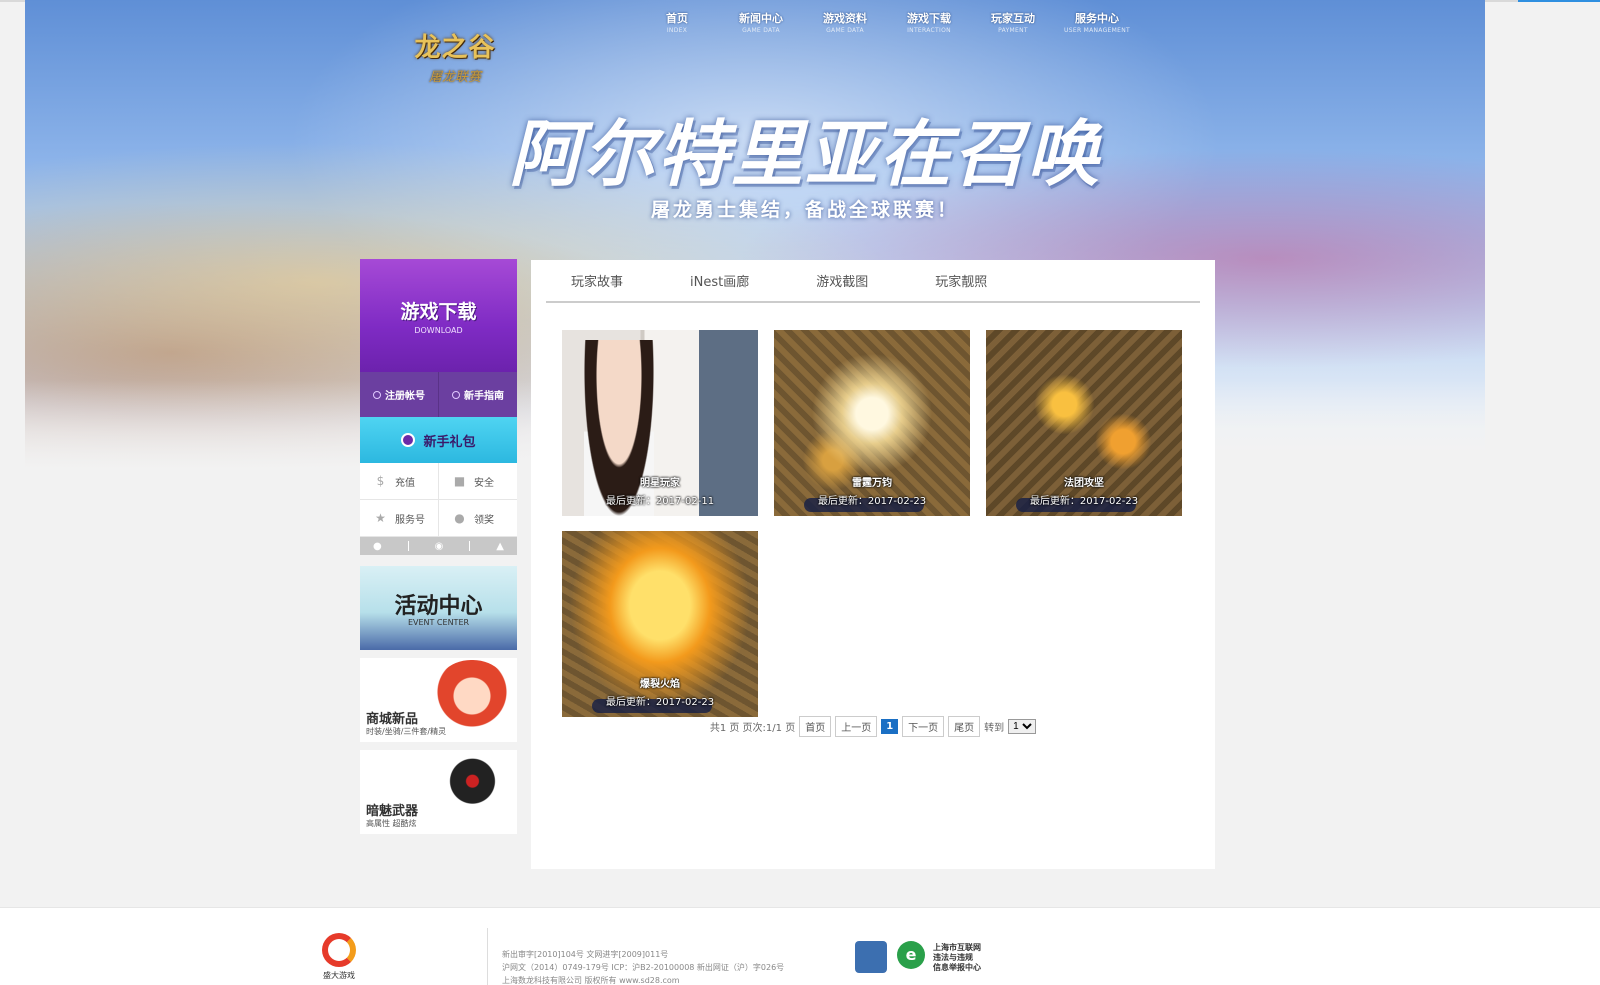  I want to click on service-account-link: ★ 服务号, so click(399, 518).